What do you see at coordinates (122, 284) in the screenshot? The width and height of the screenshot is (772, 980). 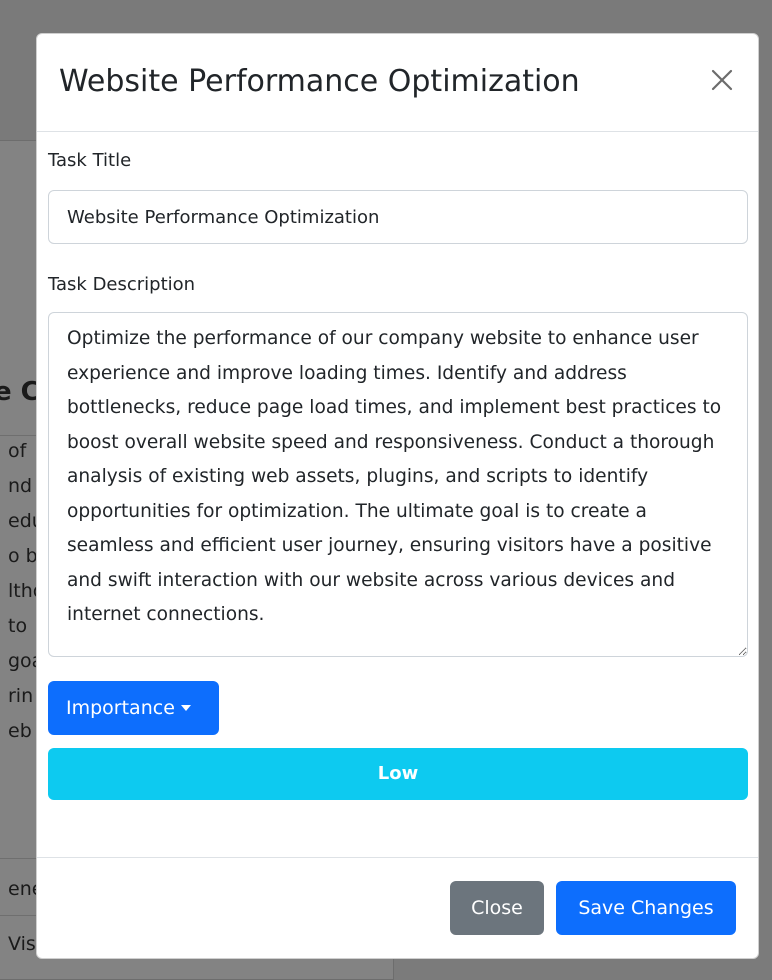 I see `task-description-label: Task Description` at bounding box center [122, 284].